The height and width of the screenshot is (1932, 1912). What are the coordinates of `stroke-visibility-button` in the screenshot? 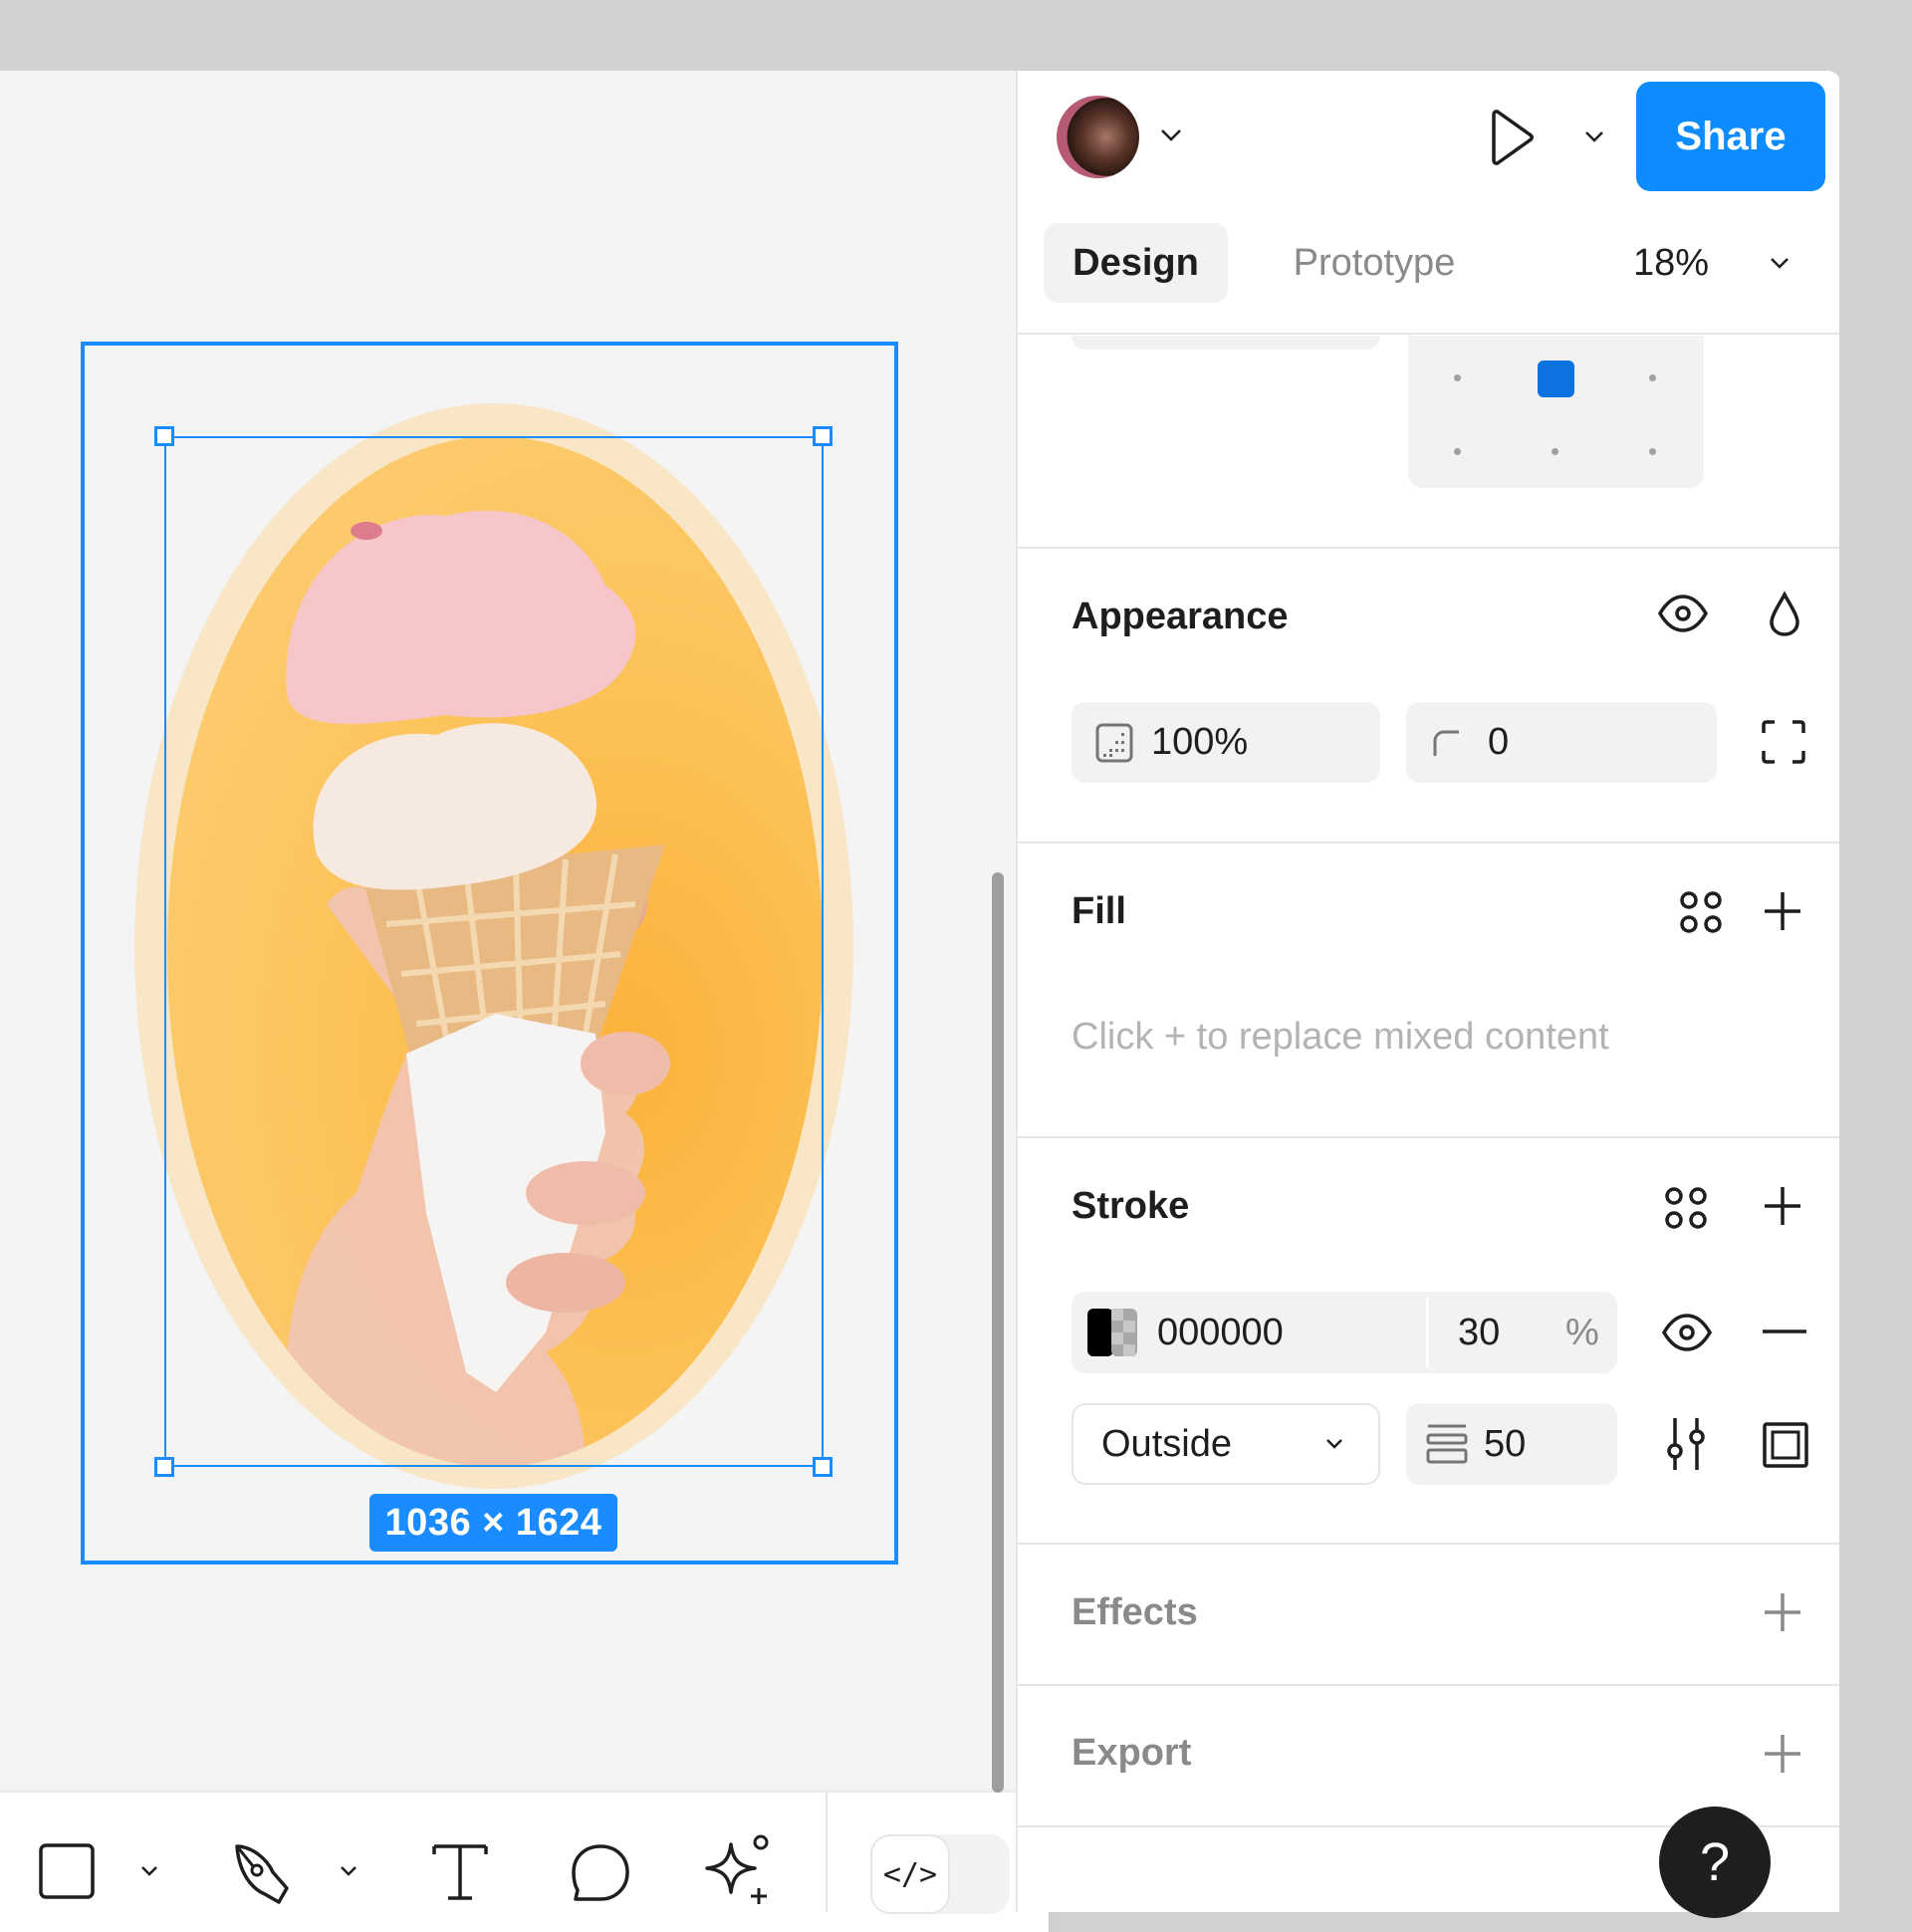 It's located at (1687, 1333).